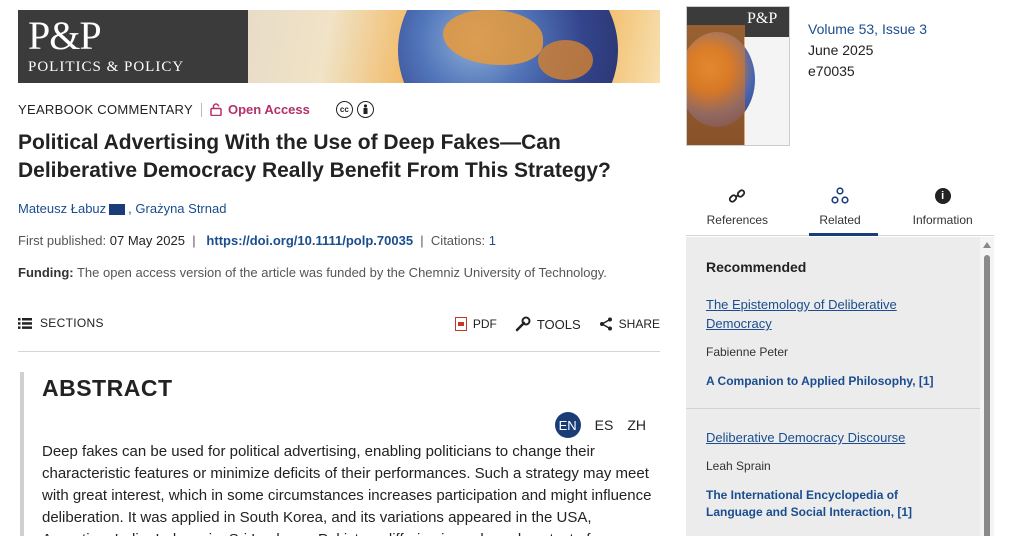 The image size is (1024, 536). What do you see at coordinates (636, 425) in the screenshot?
I see `language-zh-button: ZH` at bounding box center [636, 425].